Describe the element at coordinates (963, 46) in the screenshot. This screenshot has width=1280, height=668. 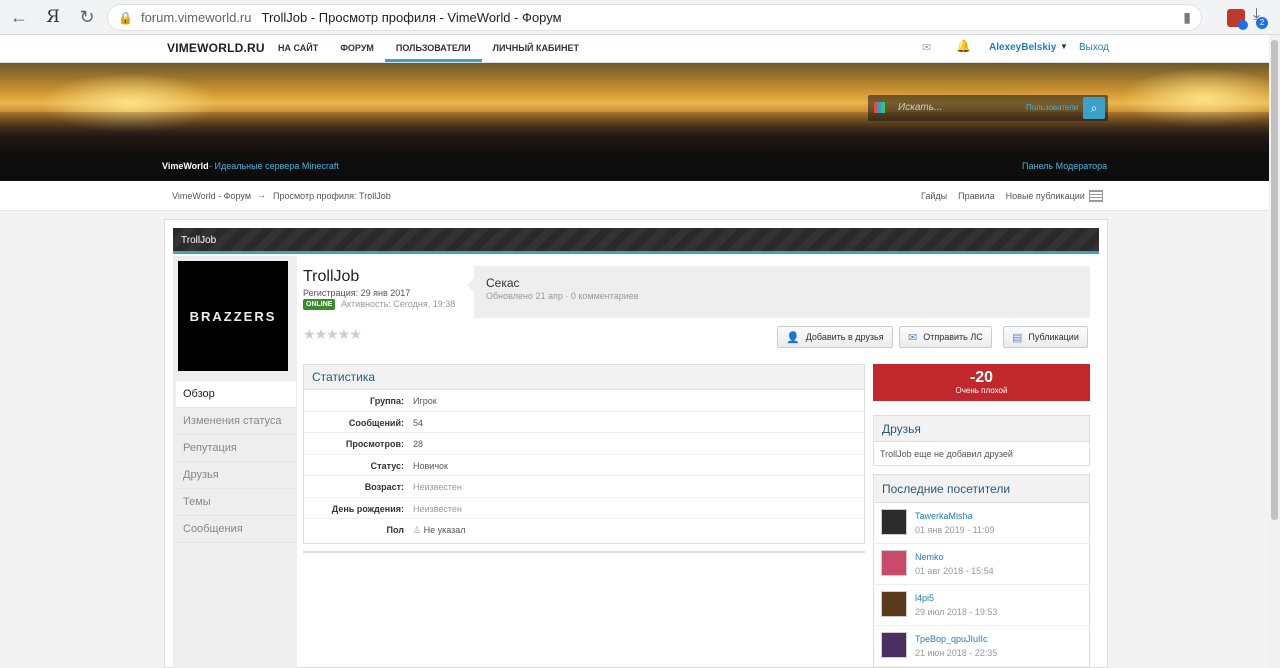
I see `bell-icon: 🔔` at that location.